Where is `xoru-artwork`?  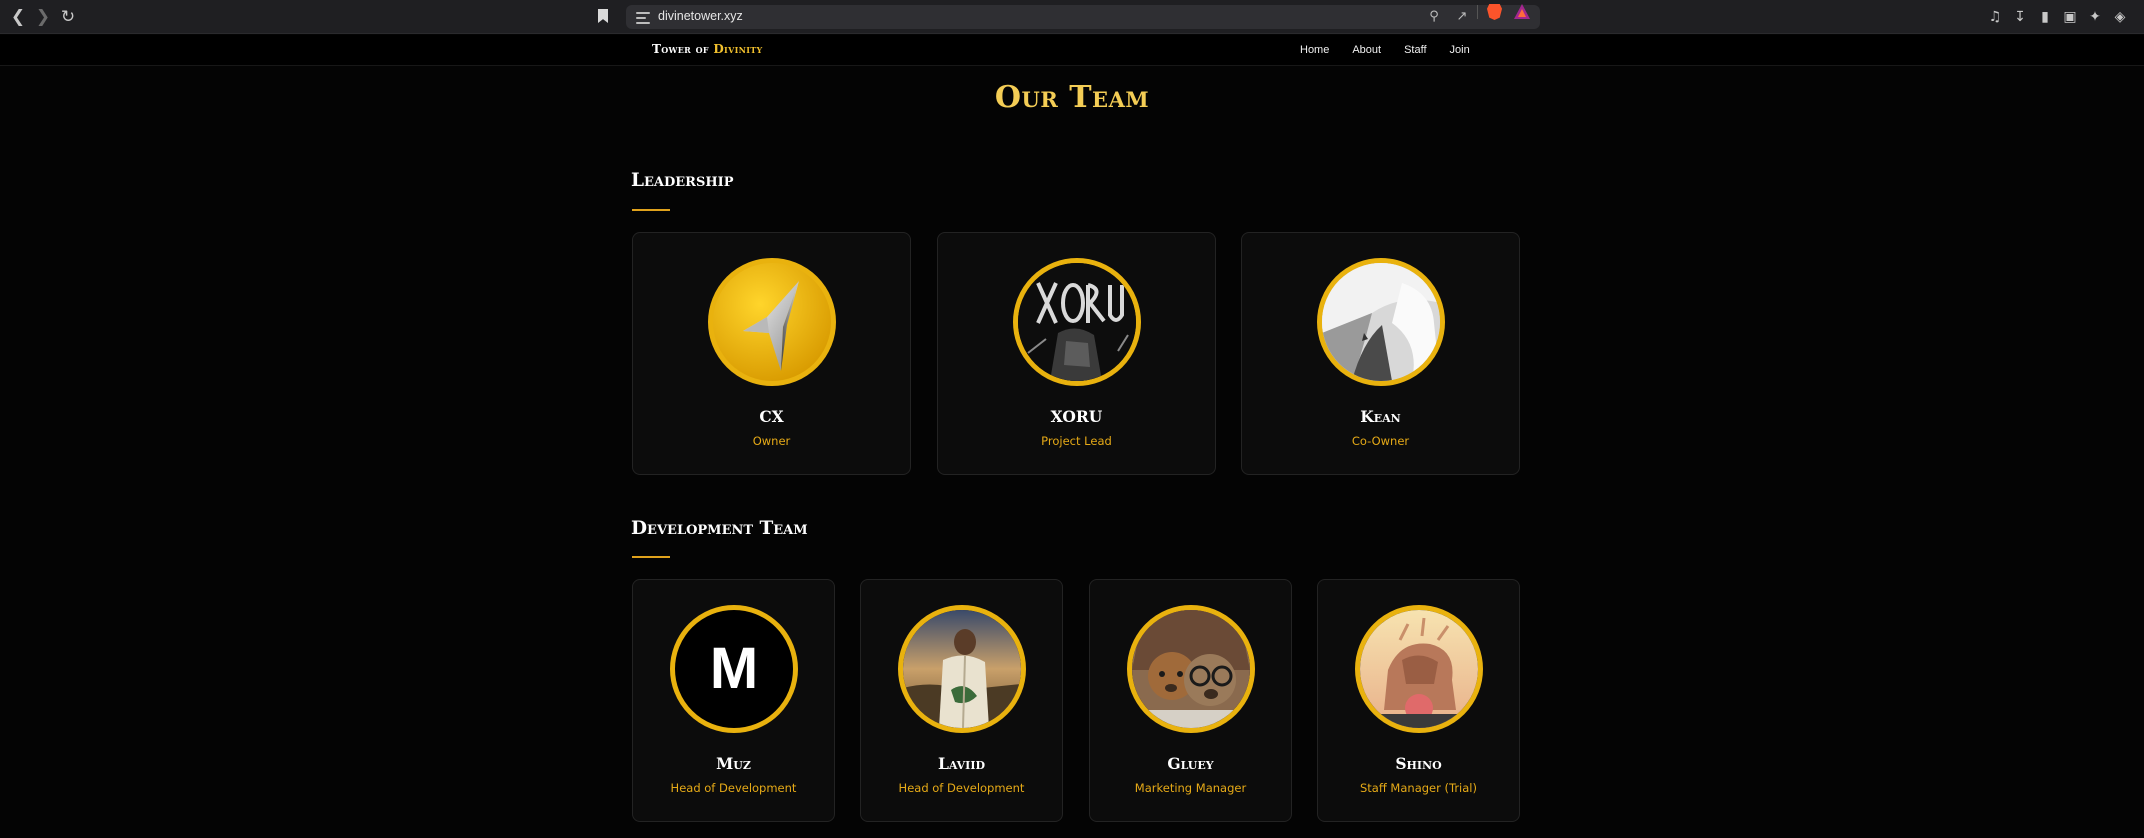 xoru-artwork is located at coordinates (1077, 322).